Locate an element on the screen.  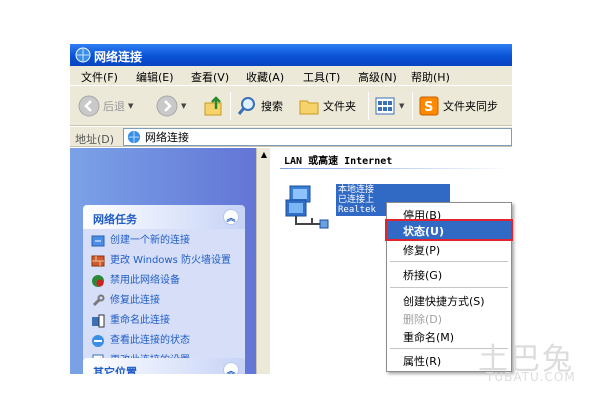
pane-splitter: ▲ is located at coordinates (263, 261).